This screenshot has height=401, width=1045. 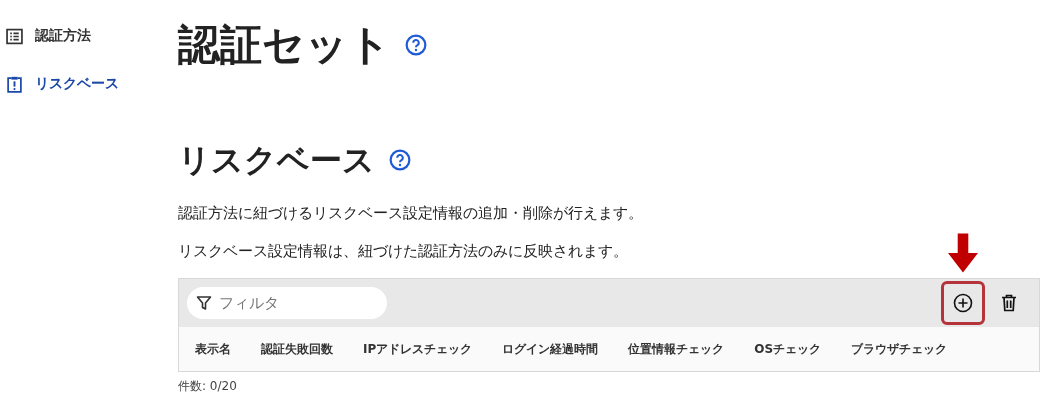 What do you see at coordinates (410, 213) in the screenshot?
I see `description-text: 認証方法に紐づけるリスクベース設定情報の追加・削除が行えます。` at bounding box center [410, 213].